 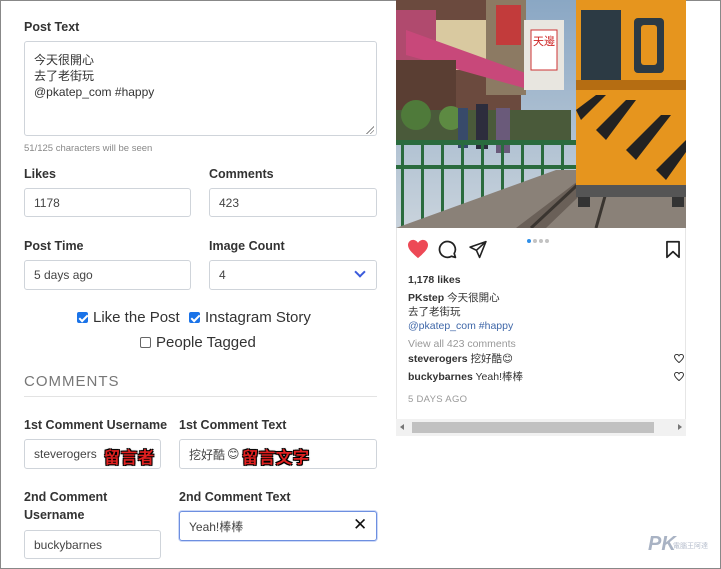 I want to click on image-count-label: Image Count, so click(x=247, y=246).